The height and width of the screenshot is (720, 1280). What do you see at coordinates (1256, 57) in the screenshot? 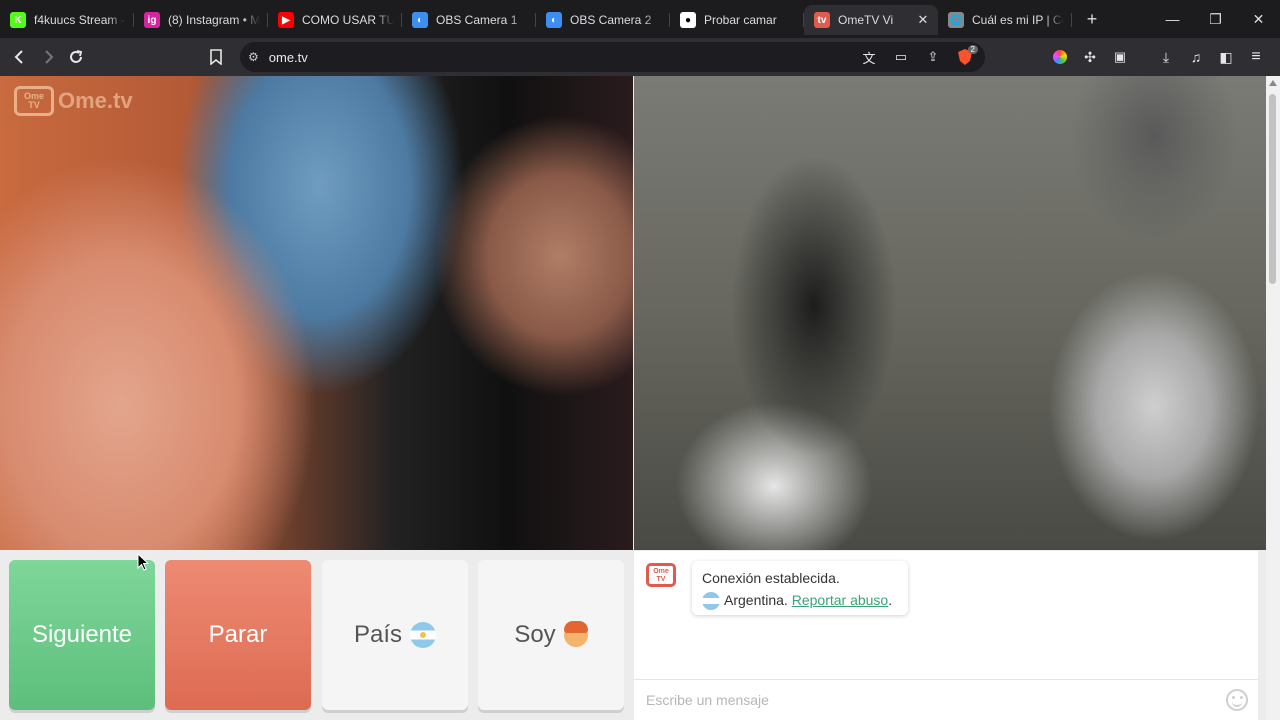
I see `menu-icon: ≡` at bounding box center [1256, 57].